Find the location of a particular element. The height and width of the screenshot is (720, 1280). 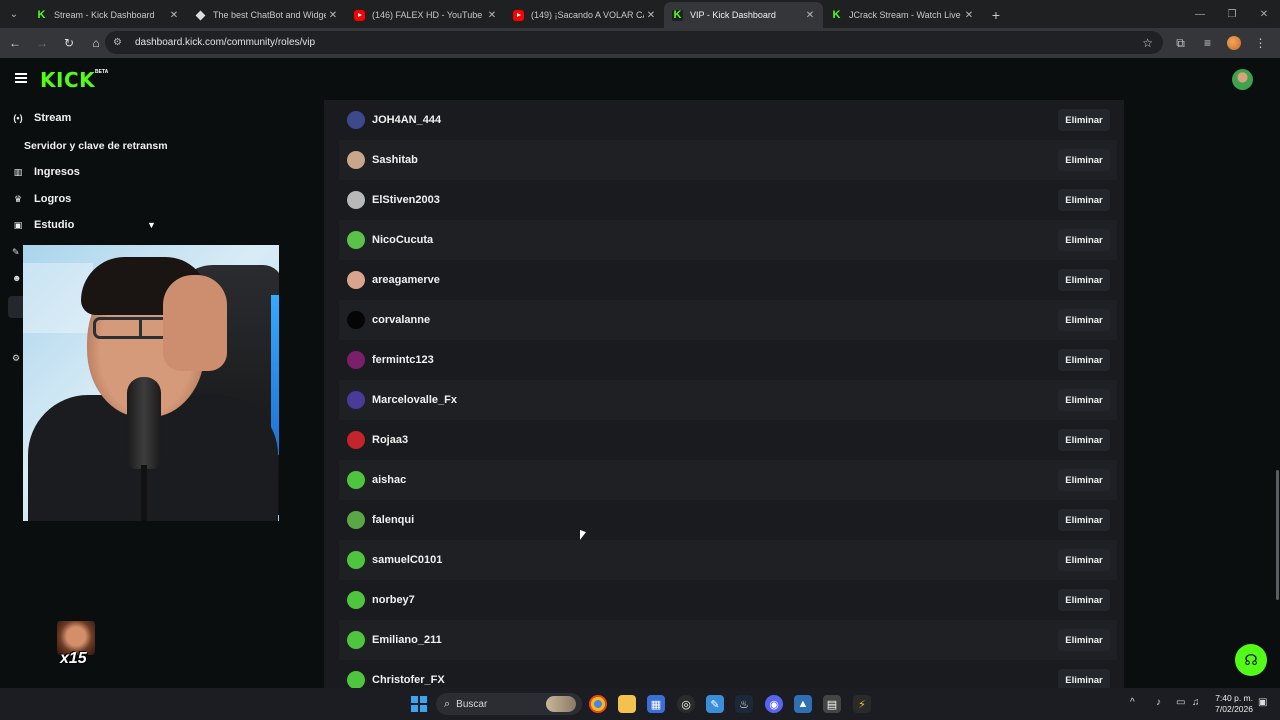

clock-time: 7:40 p. m. is located at coordinates (1234, 698).